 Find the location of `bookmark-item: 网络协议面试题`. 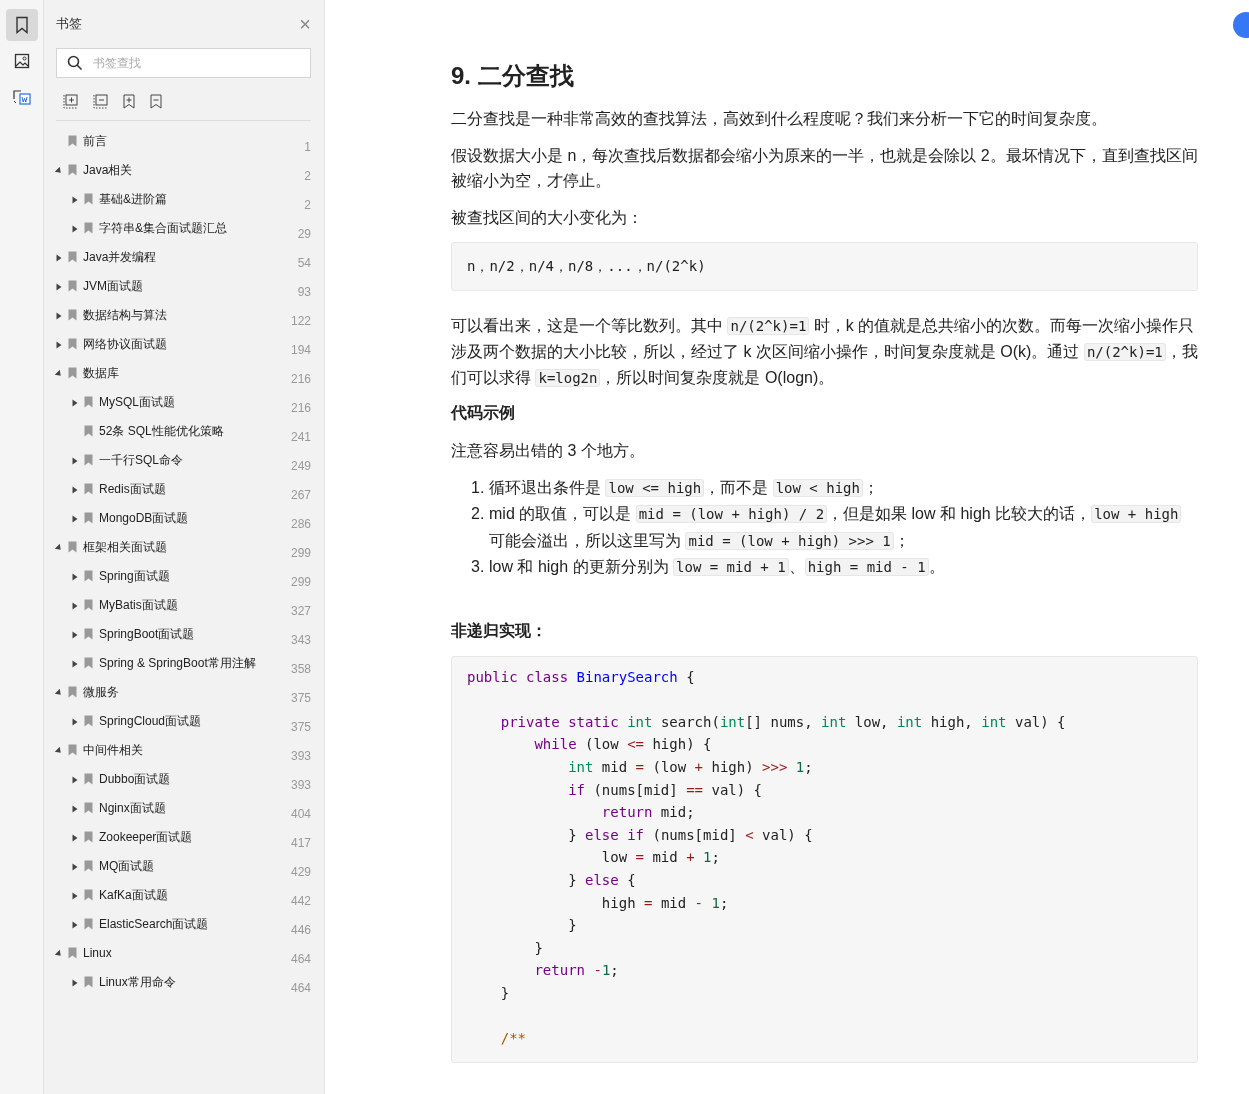

bookmark-item: 网络协议面试题 is located at coordinates (184, 344).